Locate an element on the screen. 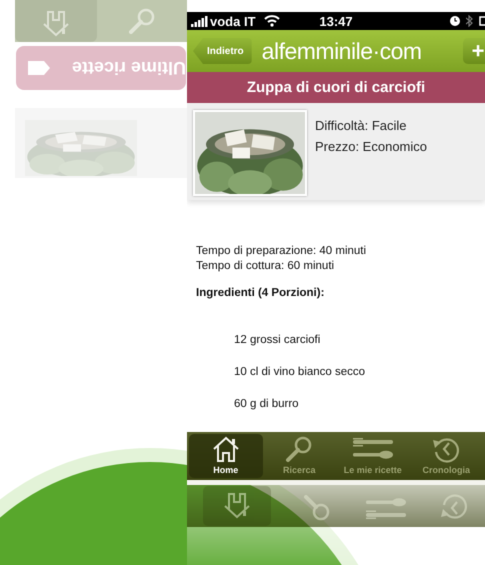 The height and width of the screenshot is (565, 485). cooking-time: Tempo di cottura: 60 minuti is located at coordinates (266, 266).